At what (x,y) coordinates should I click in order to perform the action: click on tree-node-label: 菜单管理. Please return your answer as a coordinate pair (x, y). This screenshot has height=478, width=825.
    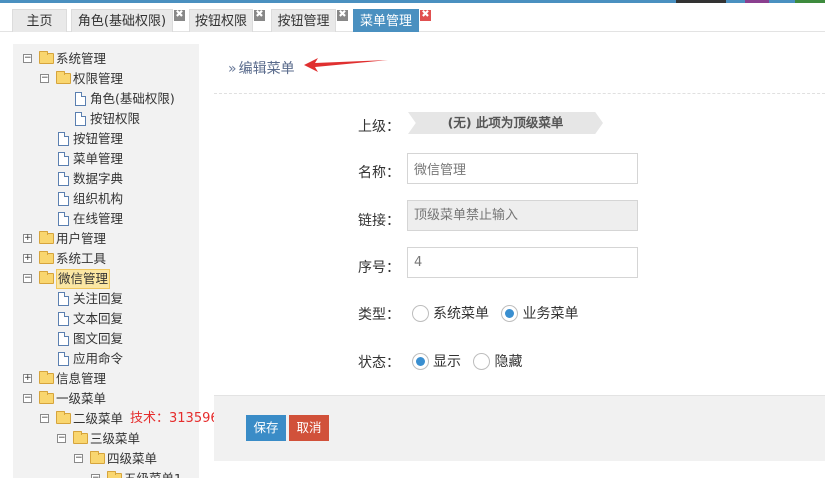
    Looking at the image, I should click on (98, 158).